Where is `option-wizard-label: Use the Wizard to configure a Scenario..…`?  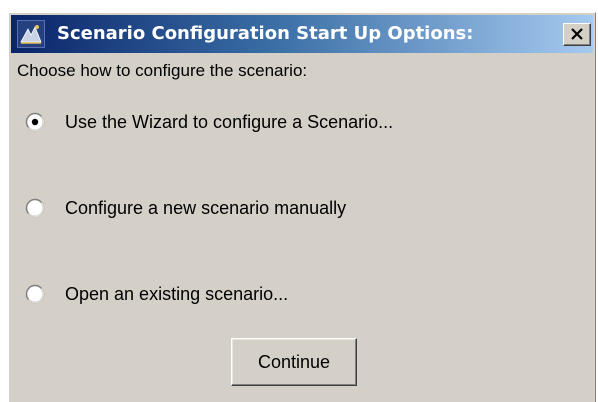
option-wizard-label: Use the Wizard to configure a Scenario..… is located at coordinates (229, 122).